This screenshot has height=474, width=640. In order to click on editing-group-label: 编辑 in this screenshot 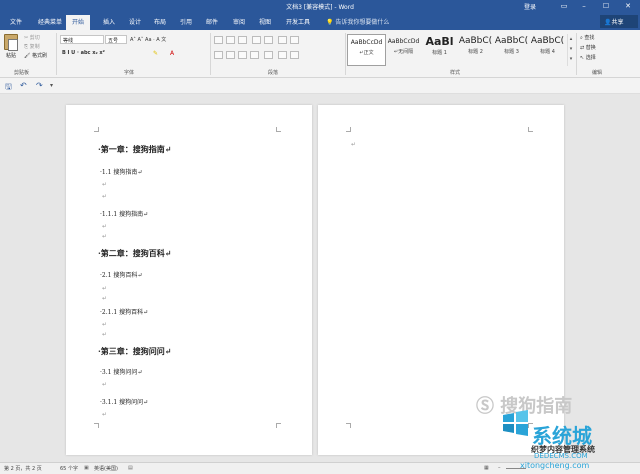, I will do `click(597, 73)`.